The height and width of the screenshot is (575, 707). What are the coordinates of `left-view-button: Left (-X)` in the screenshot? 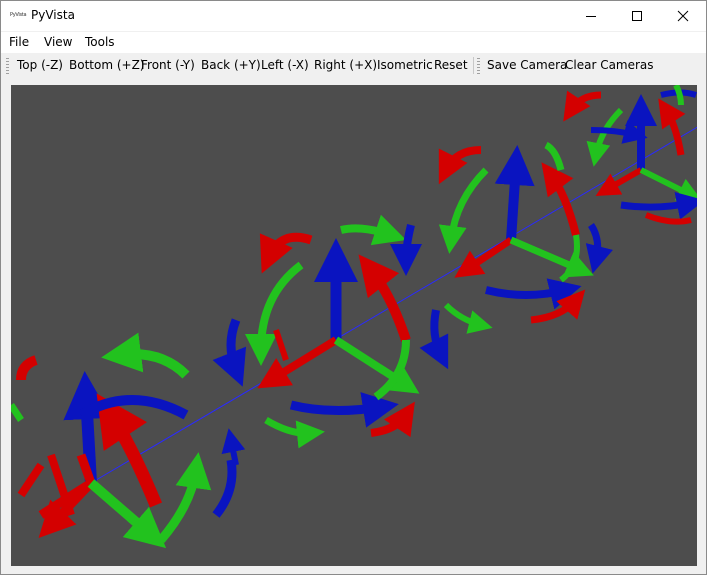 It's located at (285, 65).